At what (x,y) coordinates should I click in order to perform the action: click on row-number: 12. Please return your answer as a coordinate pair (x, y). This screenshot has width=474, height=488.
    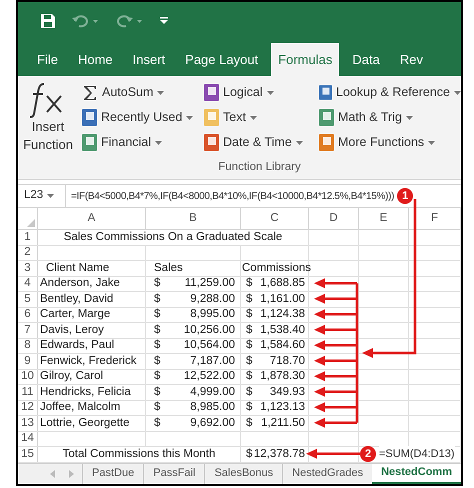
    Looking at the image, I should click on (28, 407).